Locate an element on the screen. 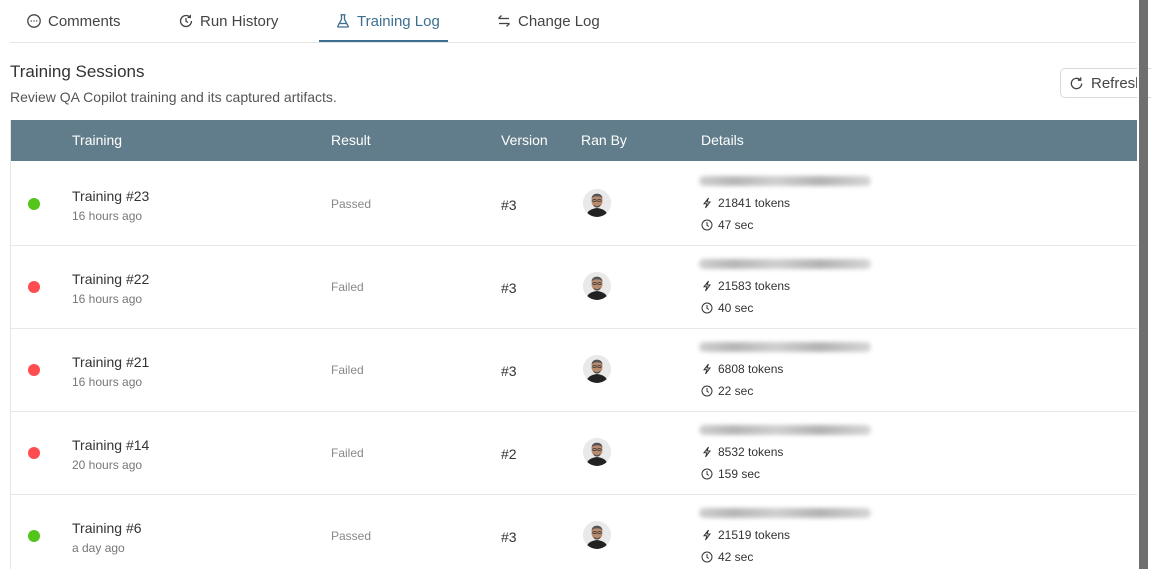 The image size is (1151, 569). token-count: 8532 tokens is located at coordinates (742, 452).